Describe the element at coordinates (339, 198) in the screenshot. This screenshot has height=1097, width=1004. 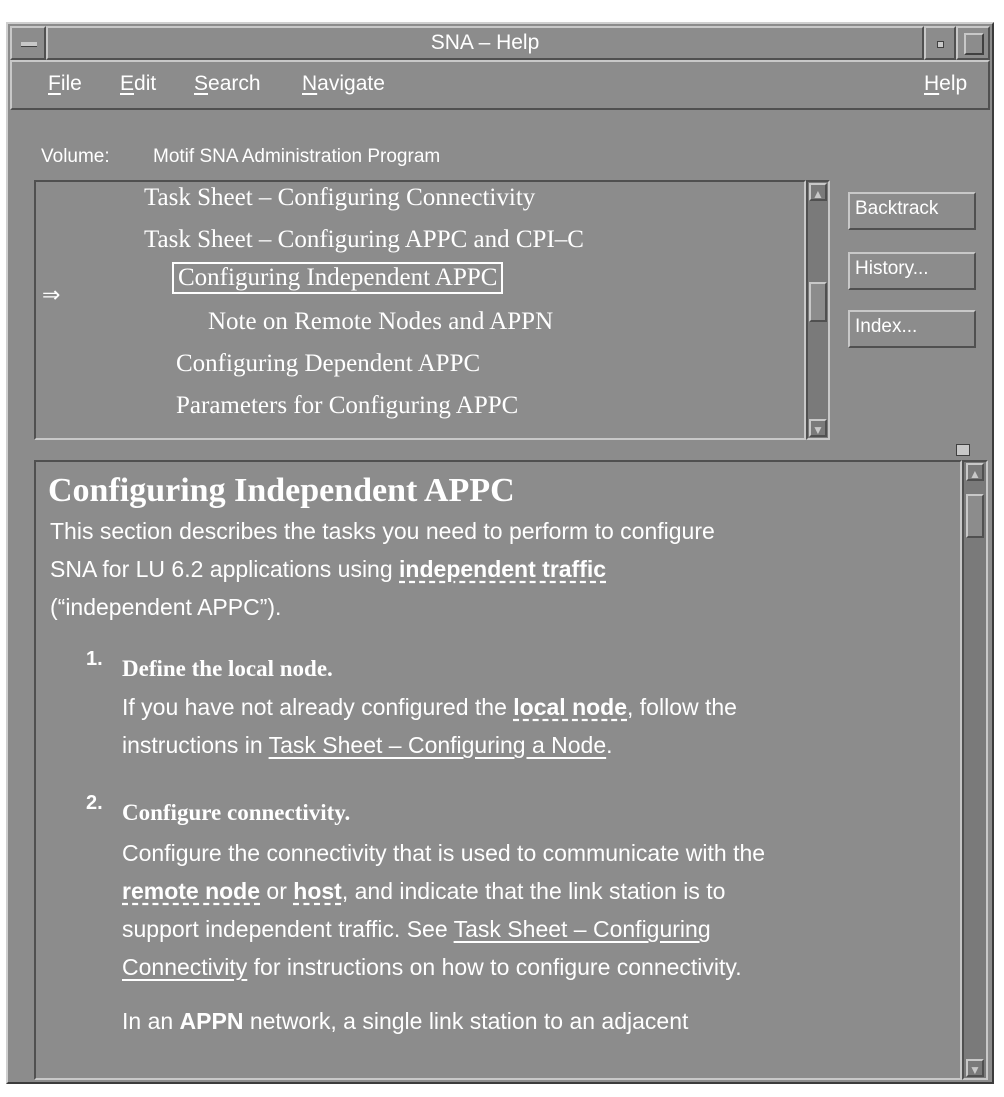
I see `topic-item: Task Sheet – Configuring Connectivity` at that location.